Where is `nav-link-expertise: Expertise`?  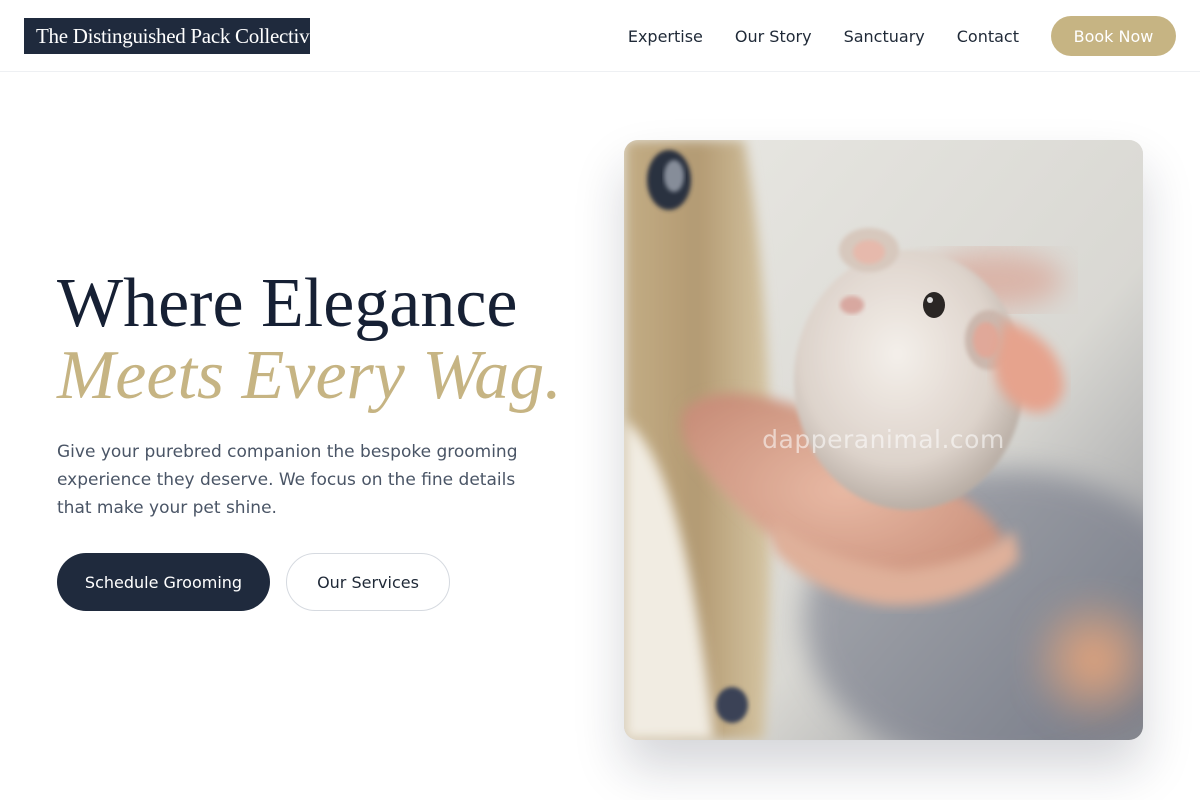
nav-link-expertise: Expertise is located at coordinates (665, 36).